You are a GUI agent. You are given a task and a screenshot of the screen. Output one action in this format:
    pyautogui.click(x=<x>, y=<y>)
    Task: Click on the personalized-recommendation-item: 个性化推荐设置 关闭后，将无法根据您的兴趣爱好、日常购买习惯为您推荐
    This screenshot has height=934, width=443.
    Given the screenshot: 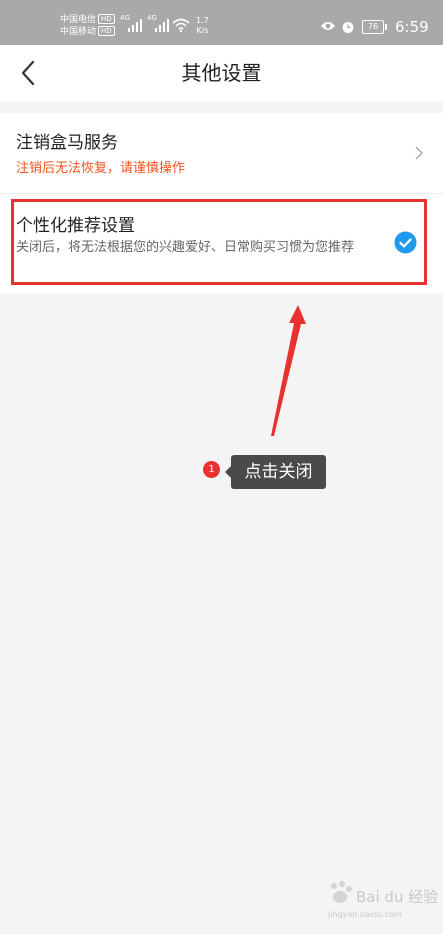 What is the action you would take?
    pyautogui.click(x=221, y=243)
    